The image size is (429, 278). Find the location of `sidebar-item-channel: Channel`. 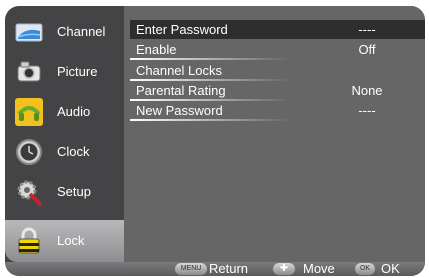

sidebar-item-channel: Channel is located at coordinates (64, 32).